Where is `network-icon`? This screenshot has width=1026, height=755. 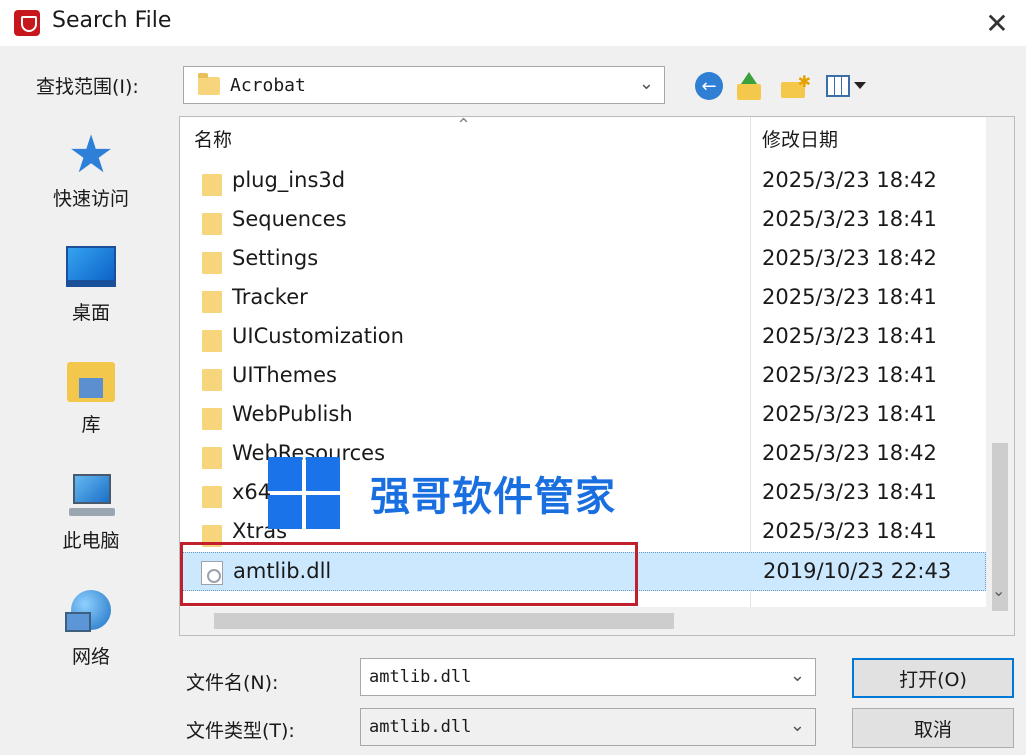 network-icon is located at coordinates (91, 613).